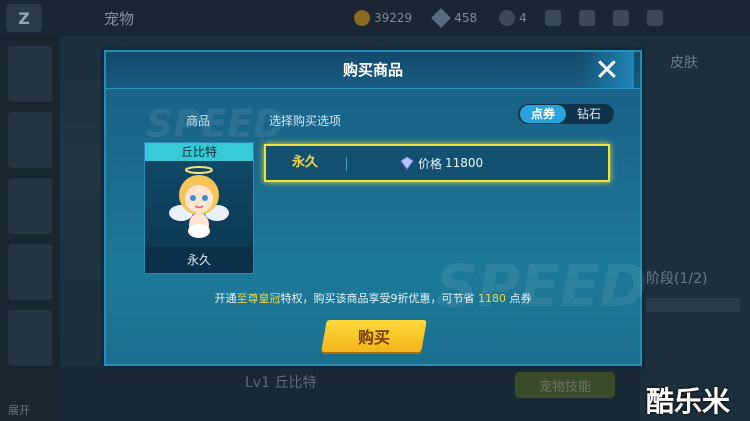  I want to click on savings-amount: 1180, so click(492, 298).